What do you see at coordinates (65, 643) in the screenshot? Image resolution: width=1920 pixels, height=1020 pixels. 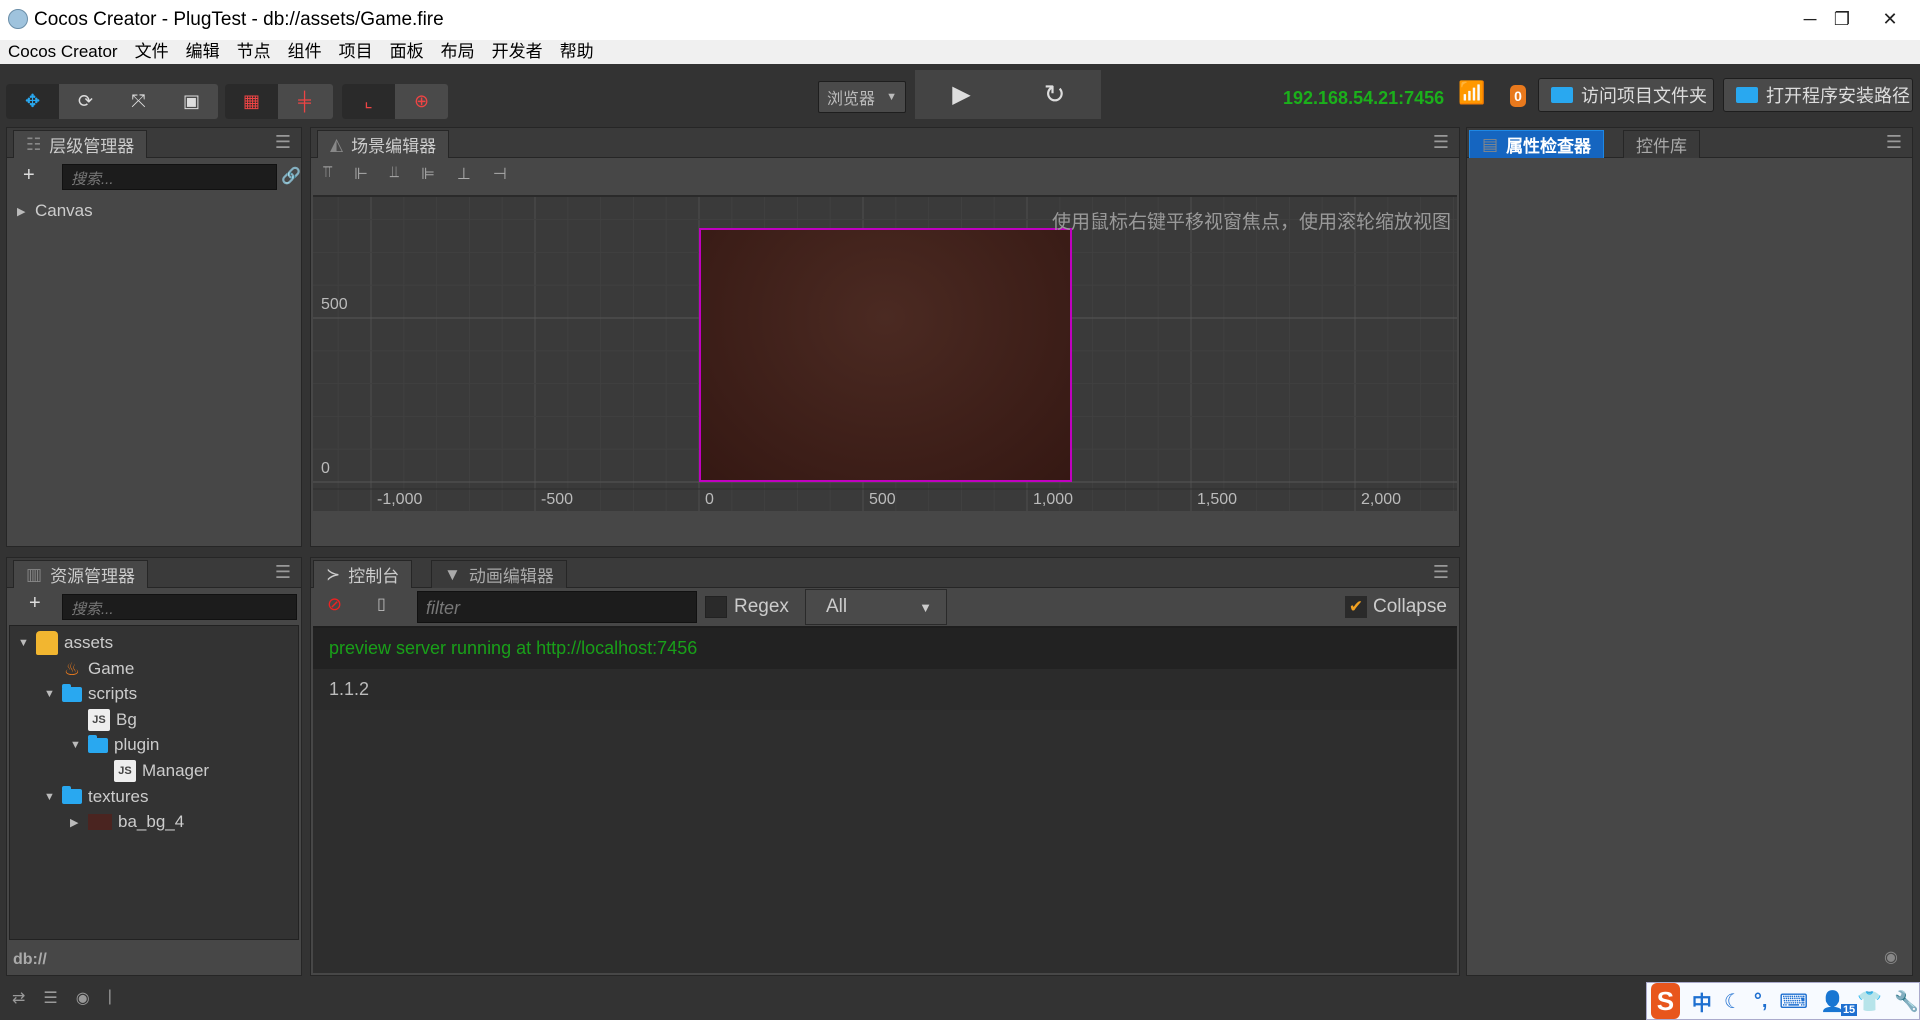 I see `asset-item: ▼ assets` at bounding box center [65, 643].